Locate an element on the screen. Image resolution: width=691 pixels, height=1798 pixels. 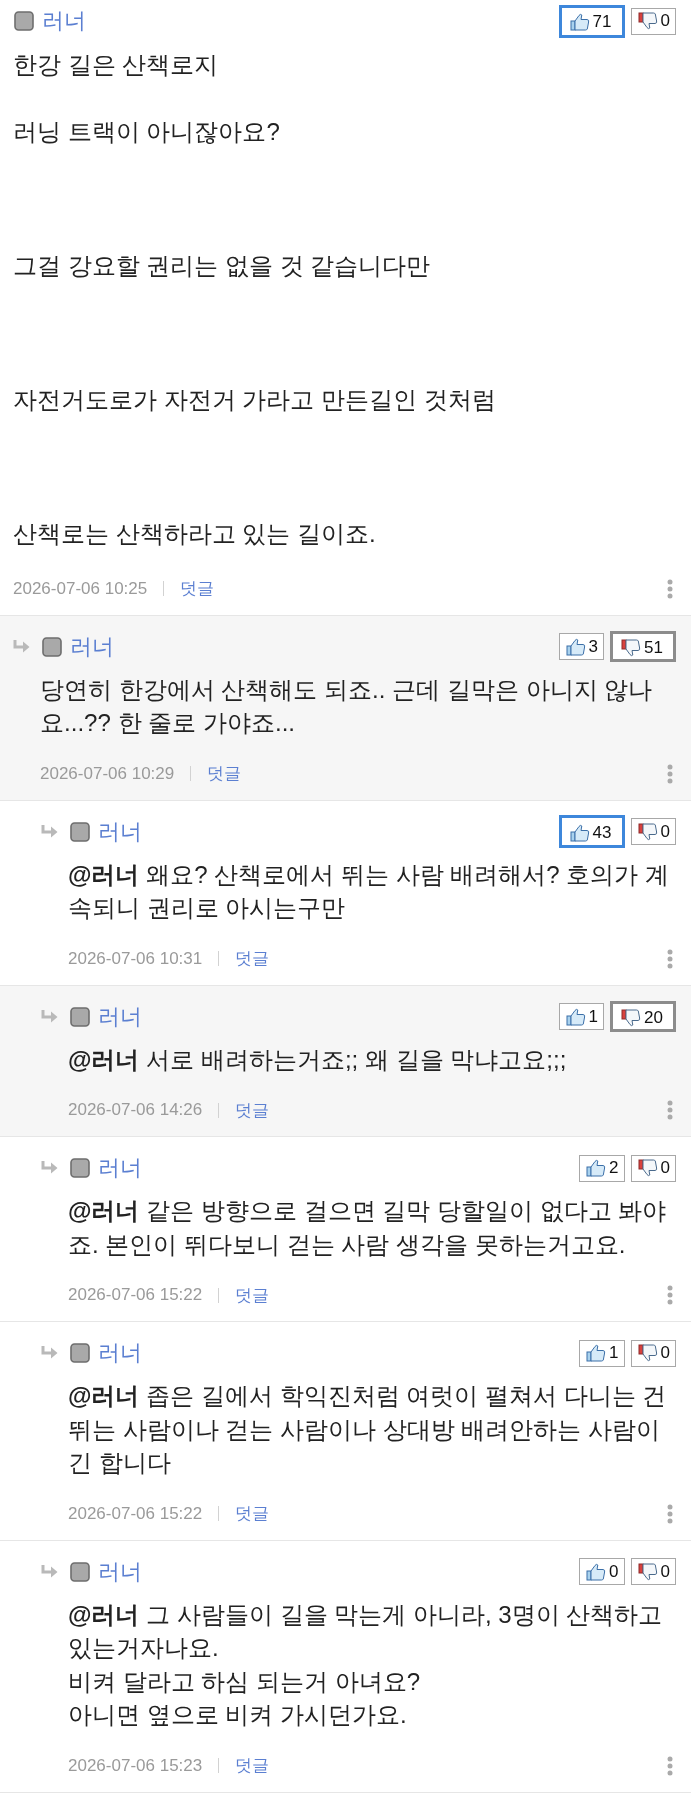
comment-text: @러너 좁은 길에서 학익진처럼 여럿이 펼쳐서 다니는 건 뛰는 사람이나 걷는 사람이나 상대방 배려안하는 사람이 긴 합니다 is located at coordinates (368, 1429).